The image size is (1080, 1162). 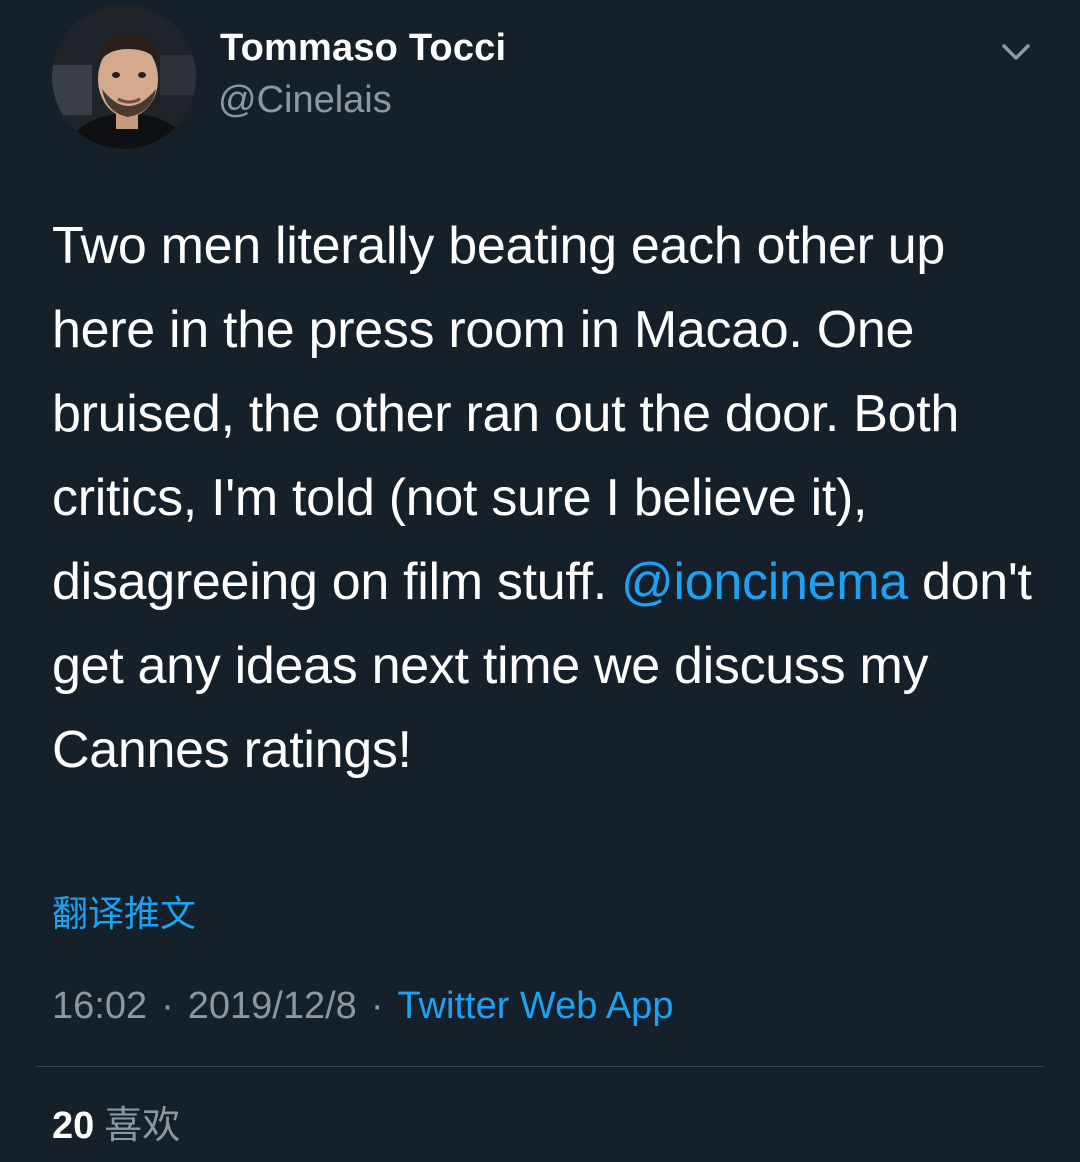 I want to click on likes-stat: 20 喜欢, so click(x=116, y=1126).